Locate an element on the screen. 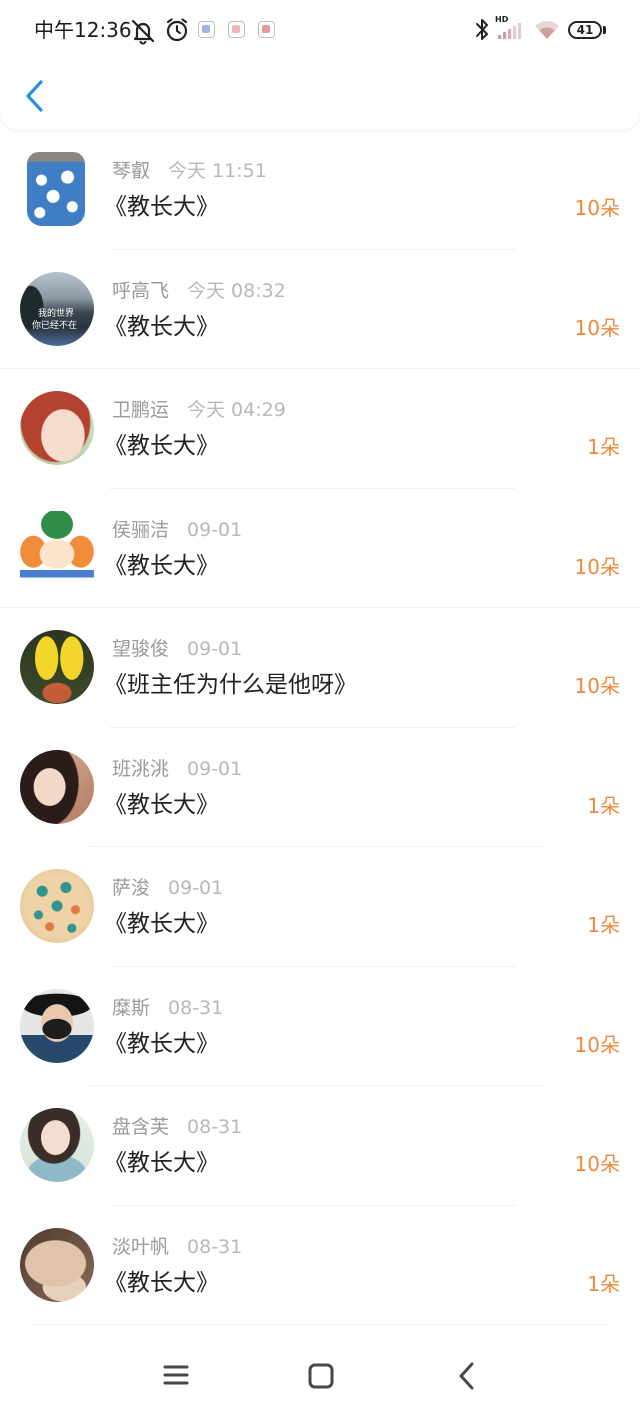 The image size is (640, 1423). battery-nub is located at coordinates (604, 30).